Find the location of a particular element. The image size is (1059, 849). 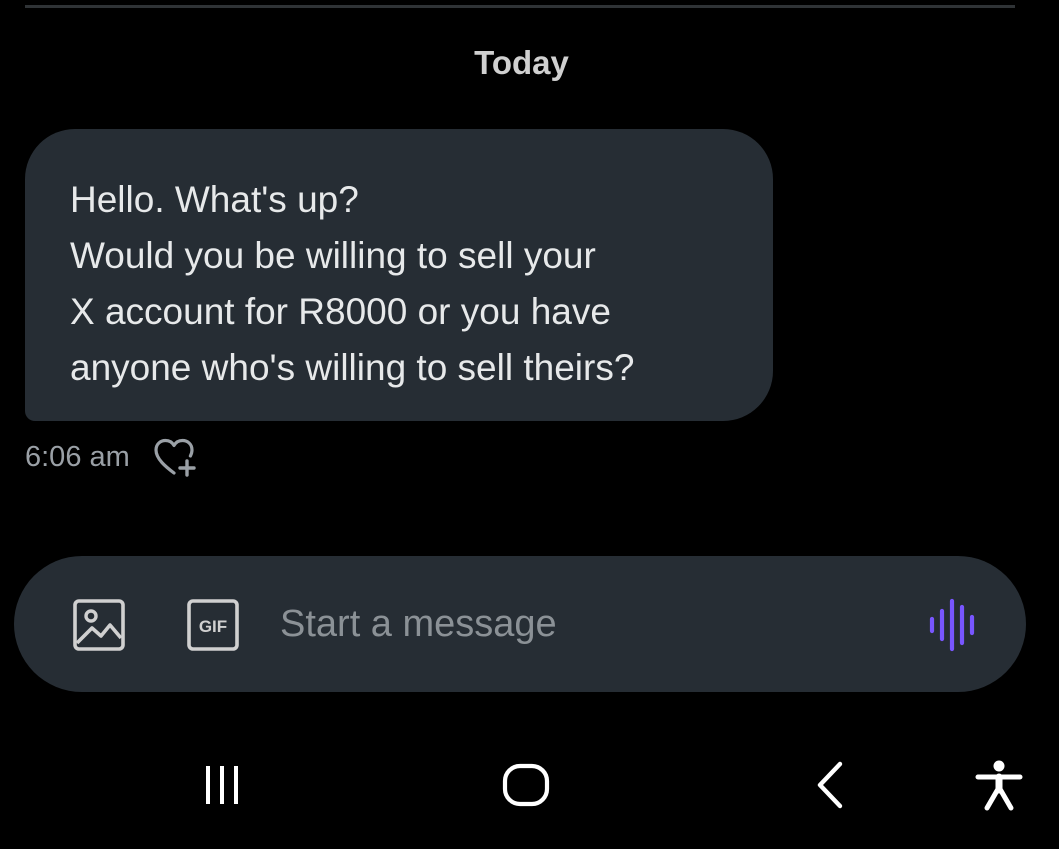

home-button is located at coordinates (526, 785).